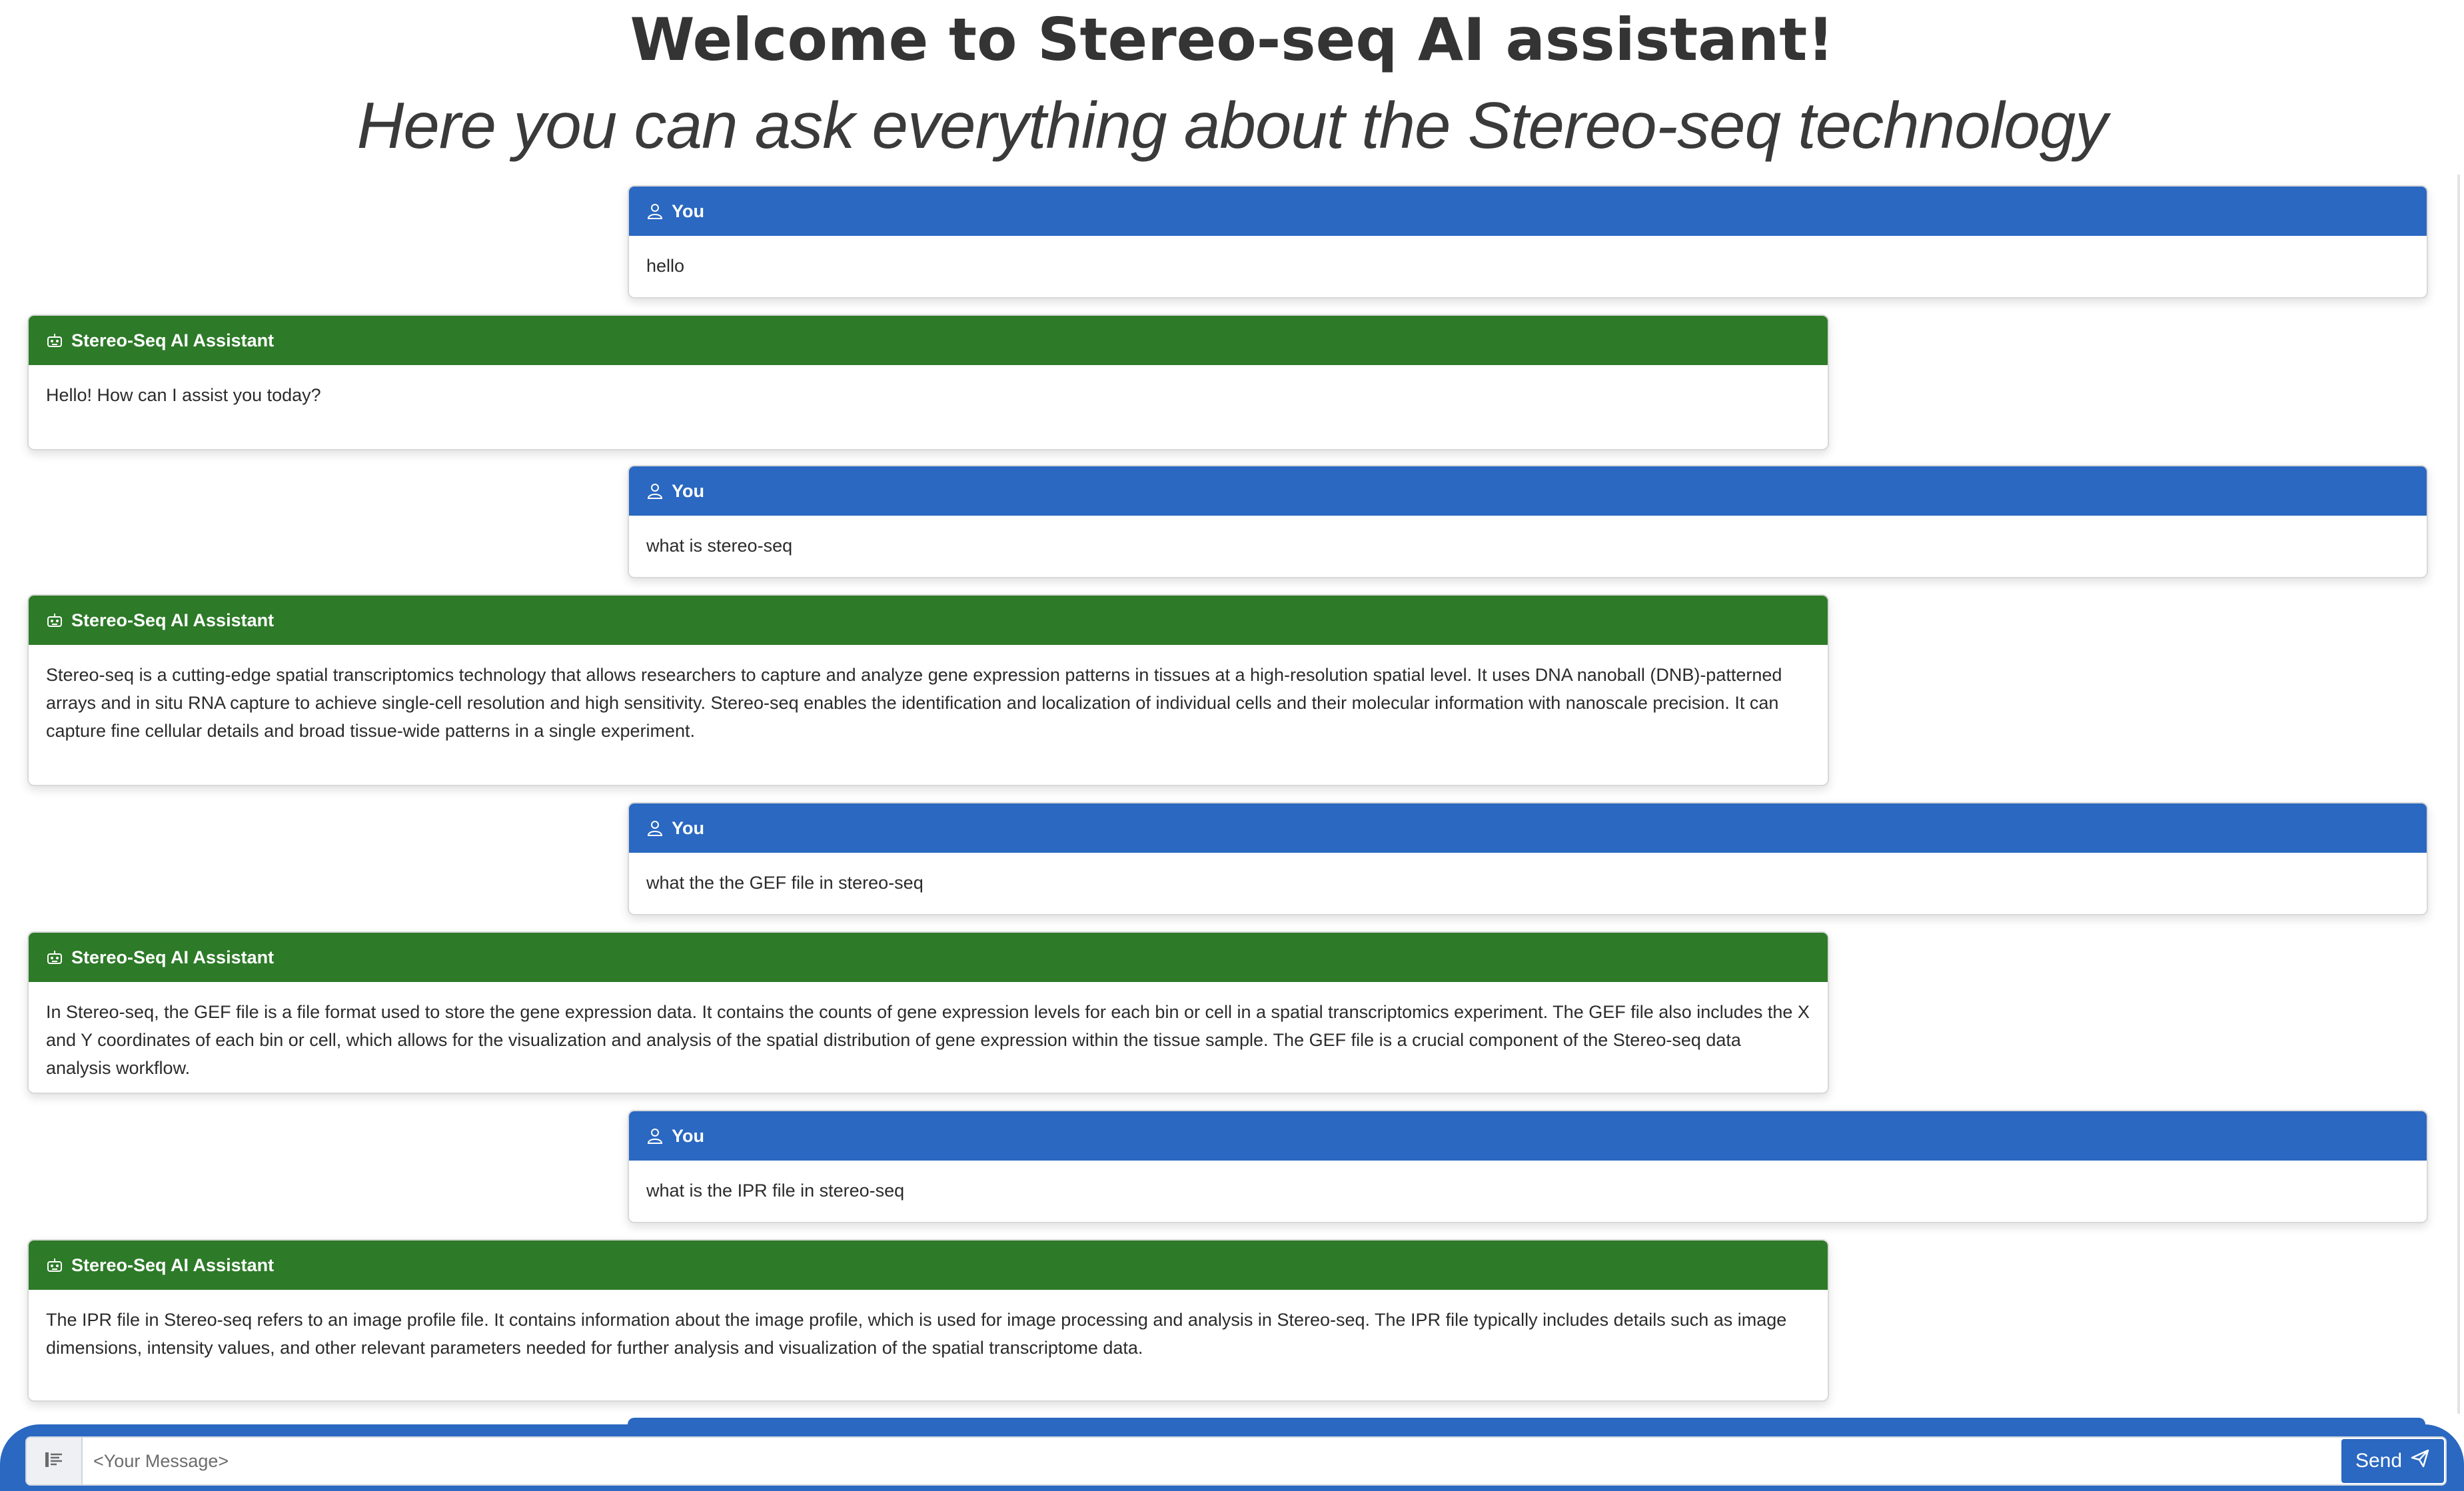 The width and height of the screenshot is (2464, 1491). What do you see at coordinates (785, 883) in the screenshot?
I see `message-text: what the the GEF file in stereo-seq` at bounding box center [785, 883].